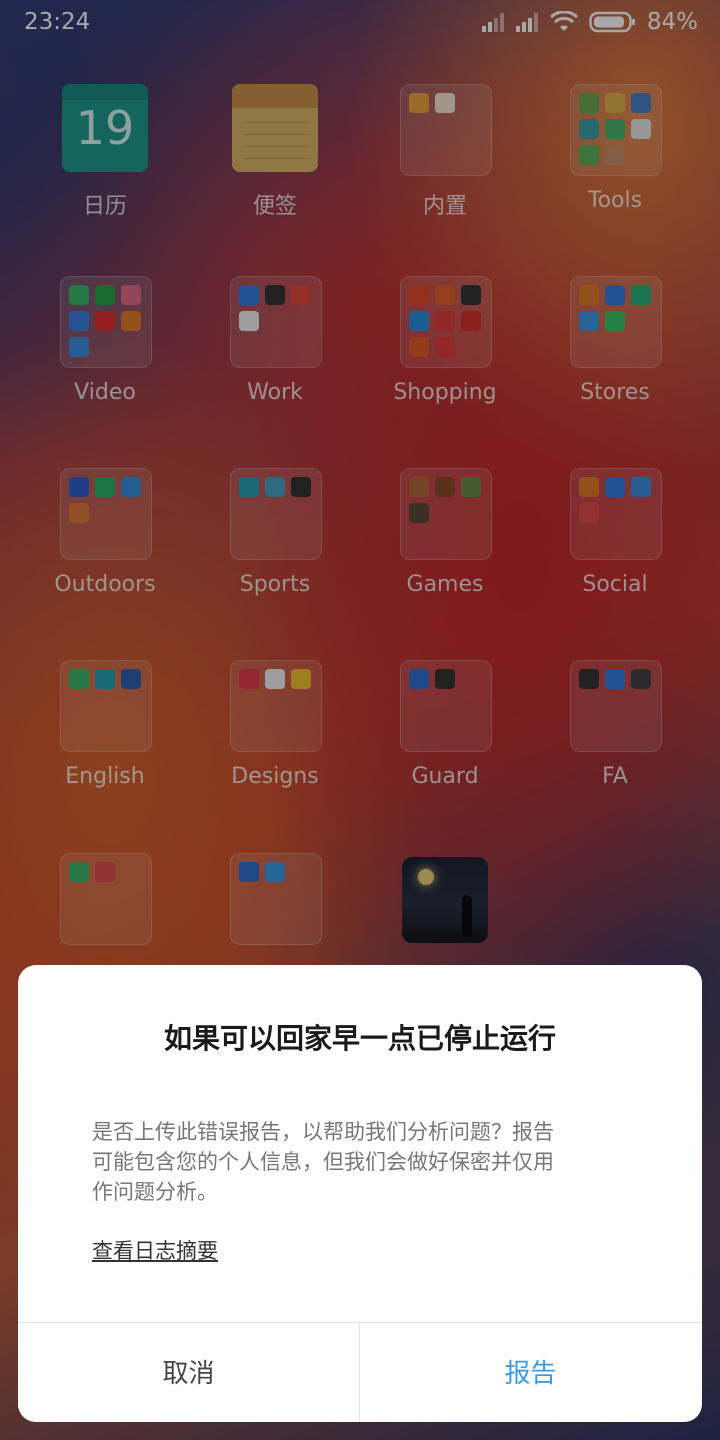  Describe the element at coordinates (530, 1372) in the screenshot. I see `report-button: 报告` at that location.